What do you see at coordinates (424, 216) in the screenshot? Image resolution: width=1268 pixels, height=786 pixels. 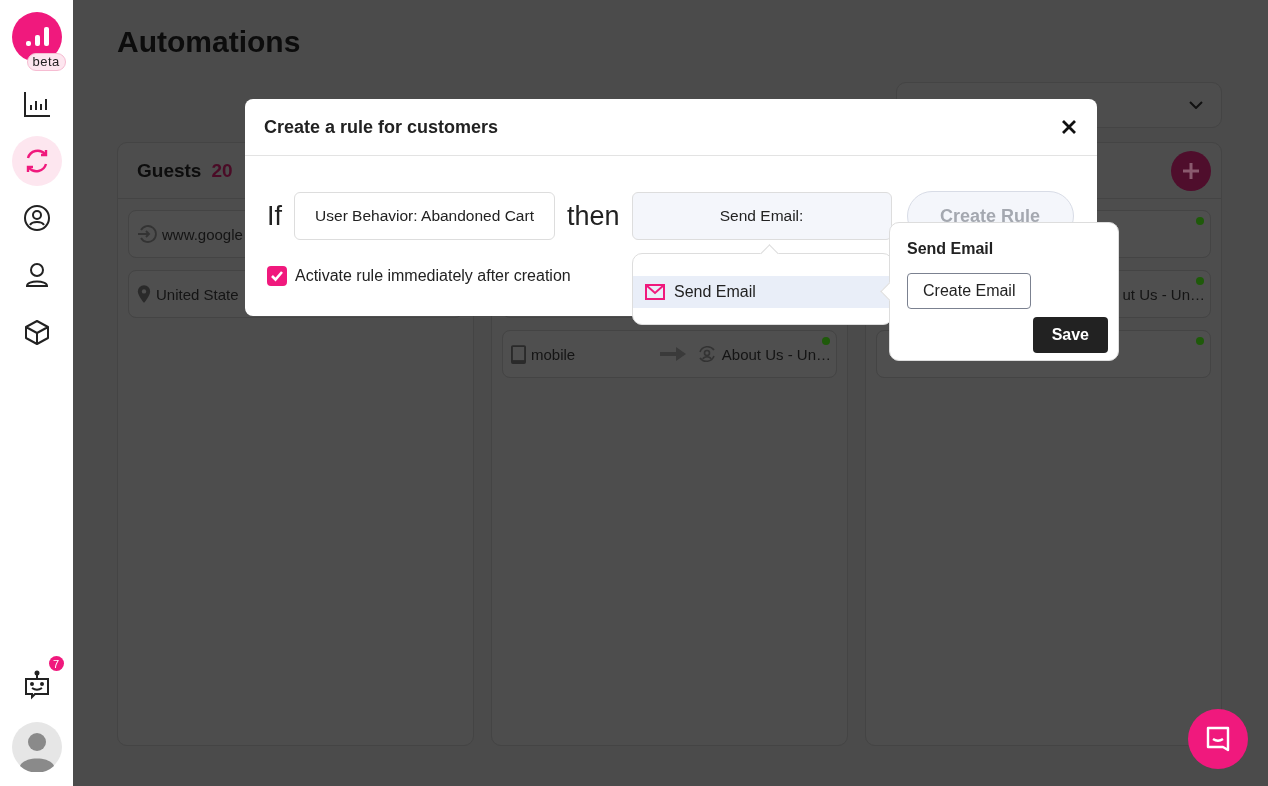 I see `condition-select: User Behavior: Abandoned Cart` at bounding box center [424, 216].